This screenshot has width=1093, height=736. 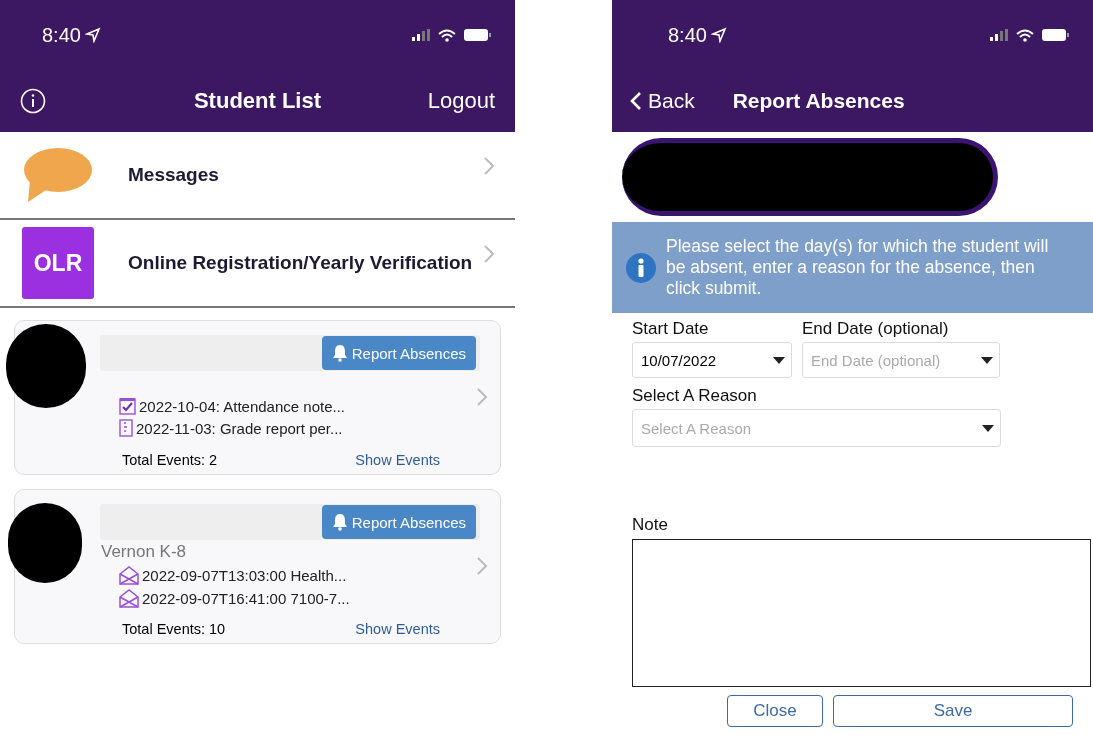 I want to click on menu-row: Messages, so click(x=257, y=176).